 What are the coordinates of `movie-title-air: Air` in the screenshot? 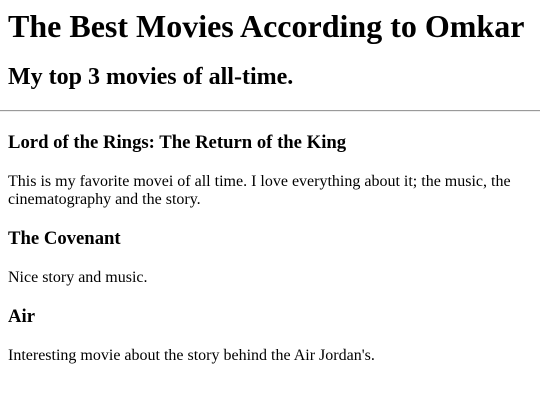 It's located at (21, 316).